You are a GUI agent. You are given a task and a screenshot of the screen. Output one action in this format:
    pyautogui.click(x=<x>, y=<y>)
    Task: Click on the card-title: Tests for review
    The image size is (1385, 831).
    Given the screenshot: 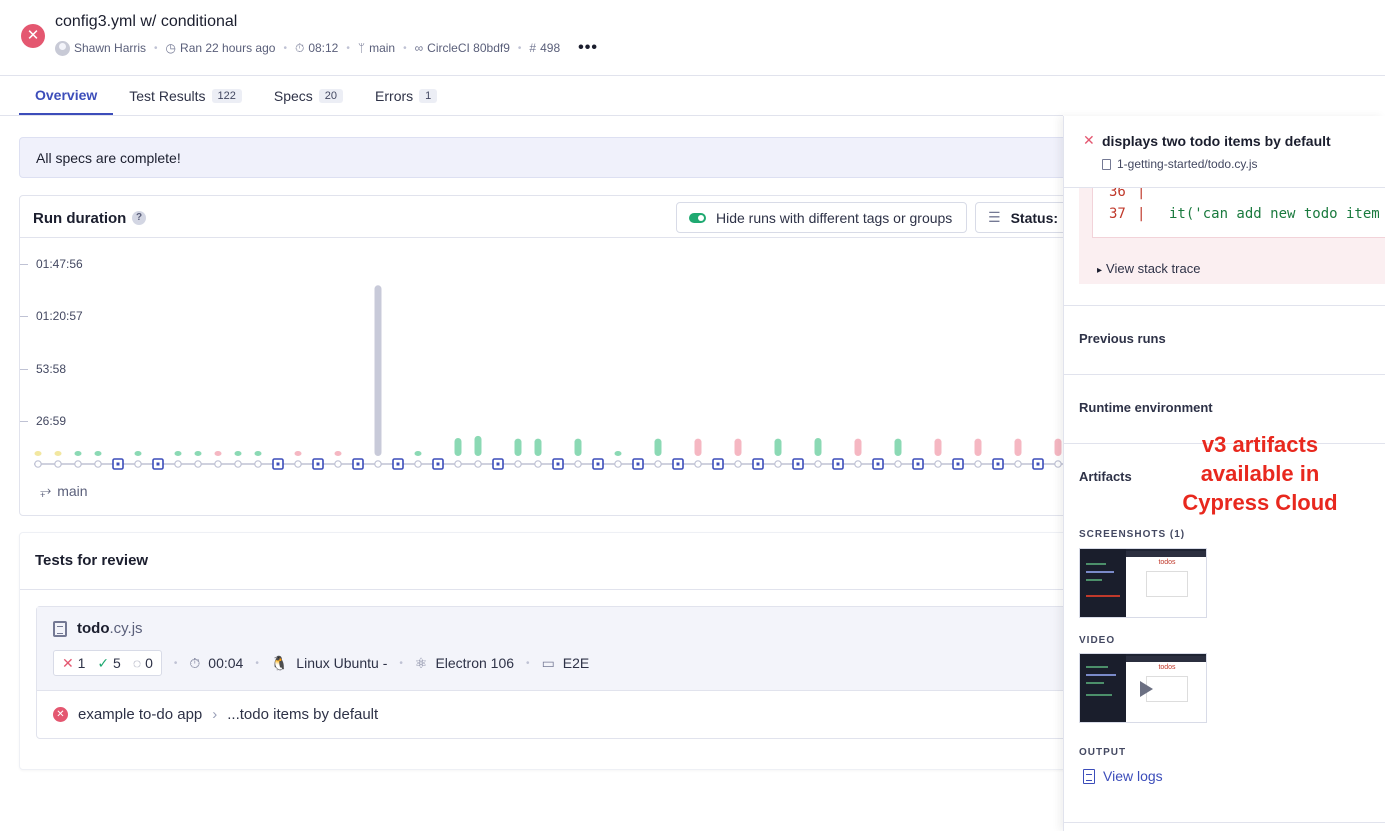 What is the action you would take?
    pyautogui.click(x=92, y=560)
    